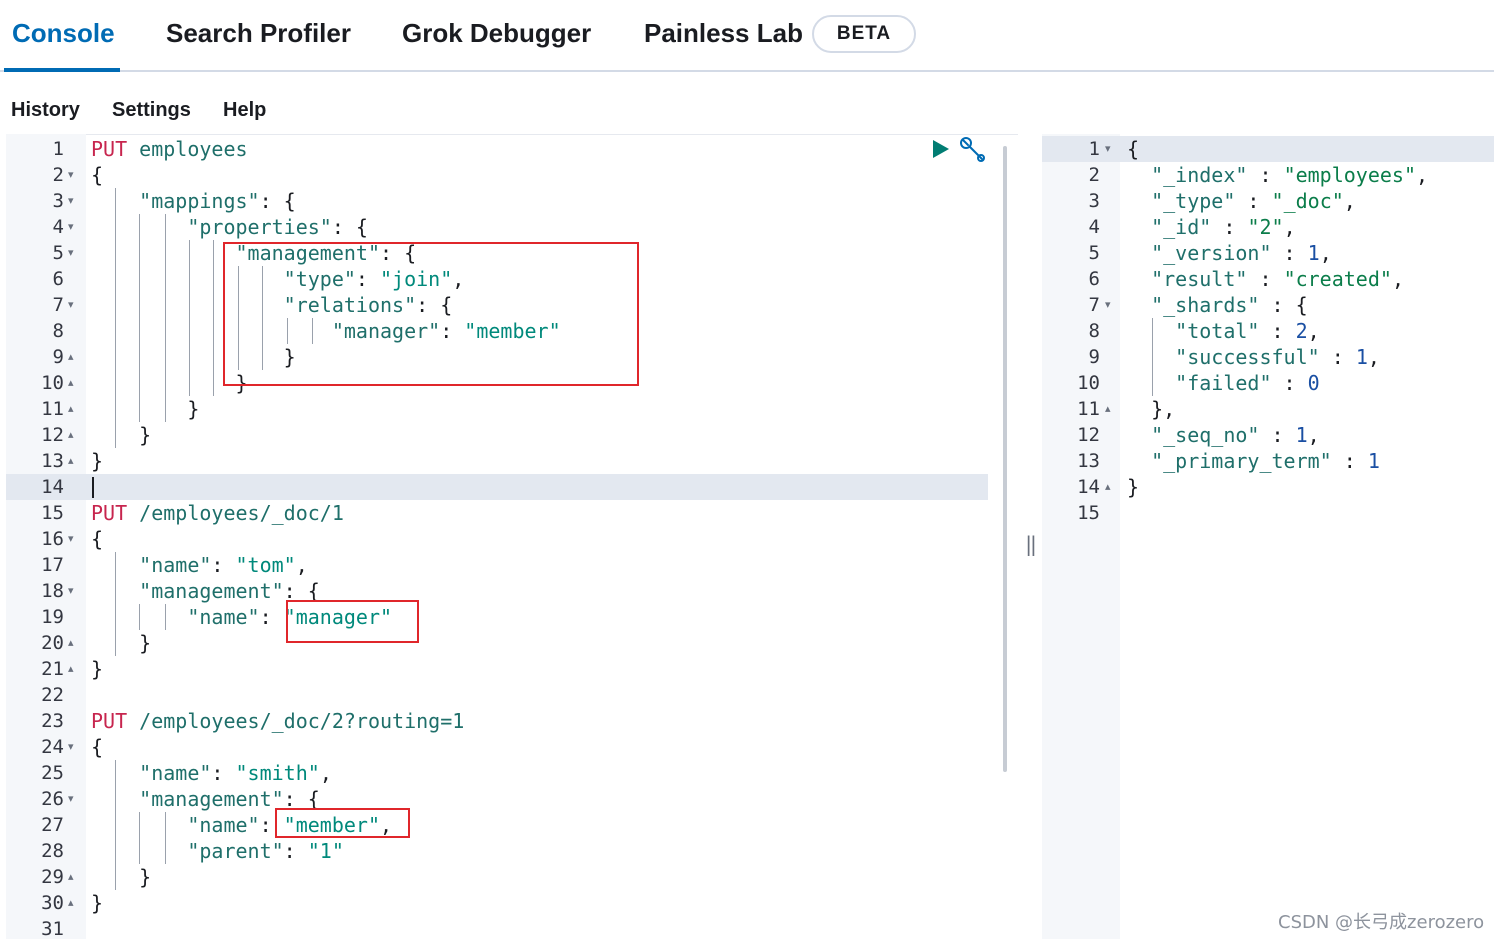  Describe the element at coordinates (1094, 227) in the screenshot. I see `line-number: 4` at that location.